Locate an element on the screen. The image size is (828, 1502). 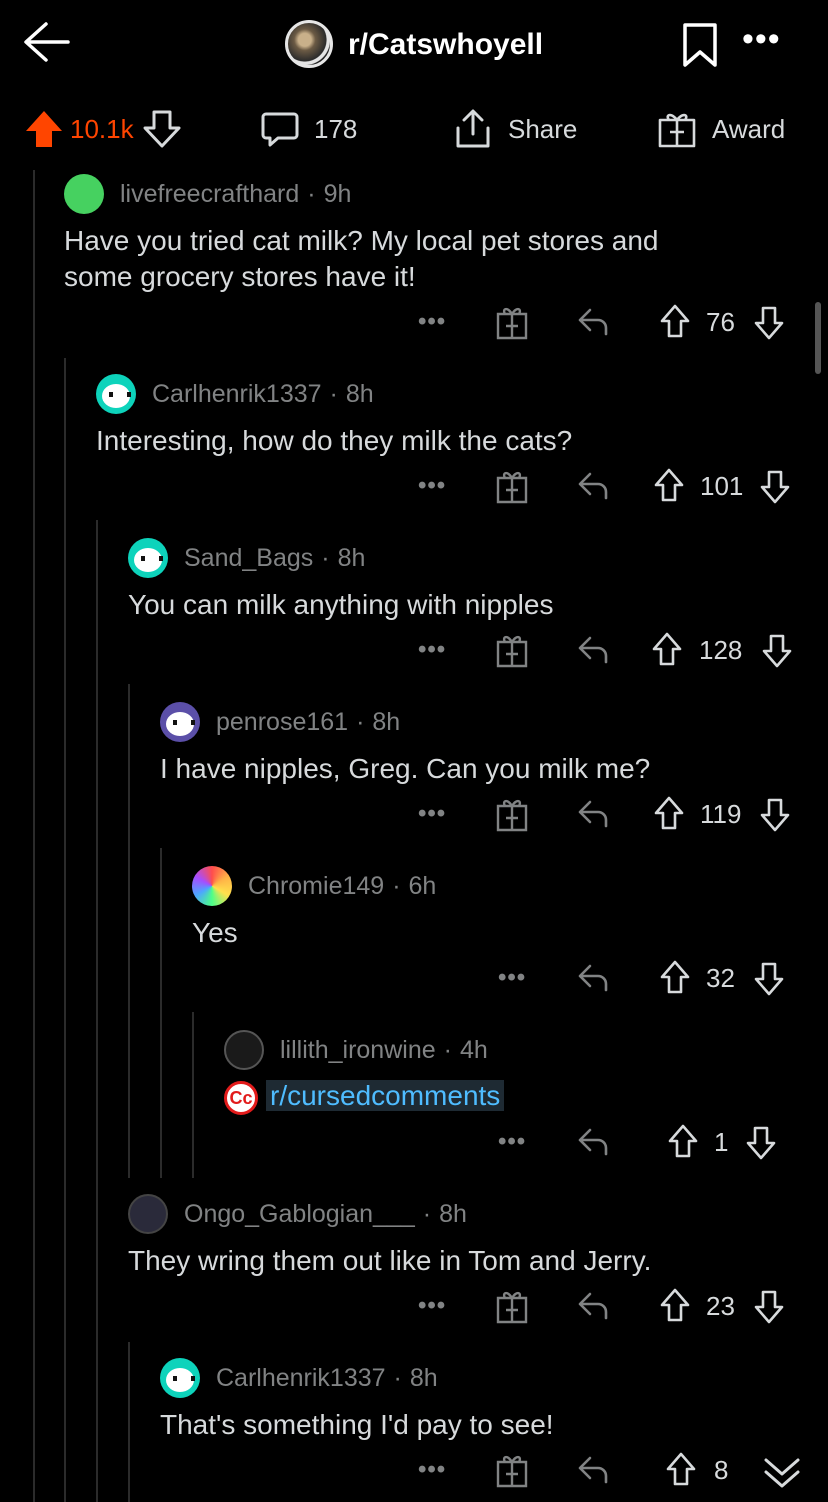
username: Ongo_Gablogian___ is located at coordinates (299, 1214).